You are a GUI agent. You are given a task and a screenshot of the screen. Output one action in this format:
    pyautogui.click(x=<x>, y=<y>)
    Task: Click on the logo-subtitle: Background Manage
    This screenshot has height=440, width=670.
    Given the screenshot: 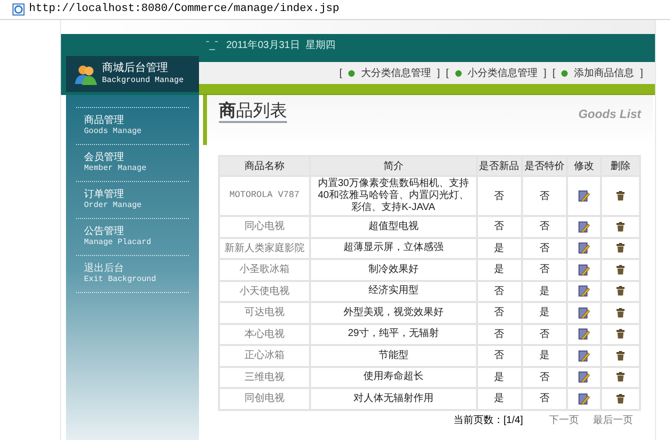 What is the action you would take?
    pyautogui.click(x=143, y=81)
    